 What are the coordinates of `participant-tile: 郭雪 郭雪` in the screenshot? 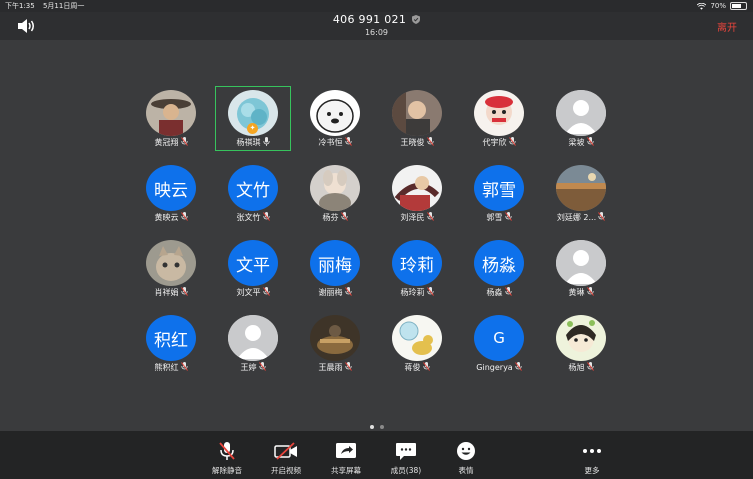 It's located at (499, 194).